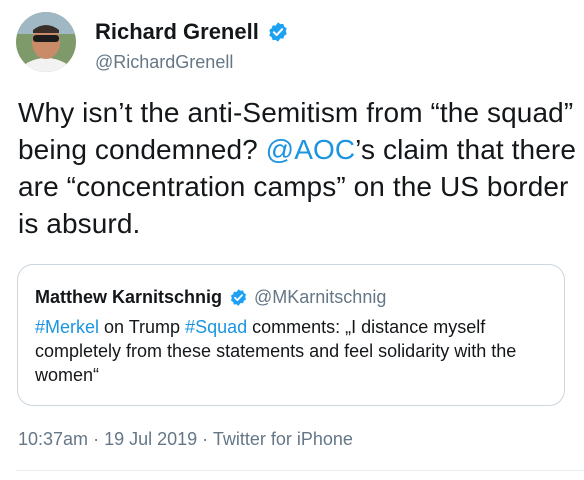 The width and height of the screenshot is (584, 480). Describe the element at coordinates (177, 31) in the screenshot. I see `author-name-text: Richard Grenell` at that location.